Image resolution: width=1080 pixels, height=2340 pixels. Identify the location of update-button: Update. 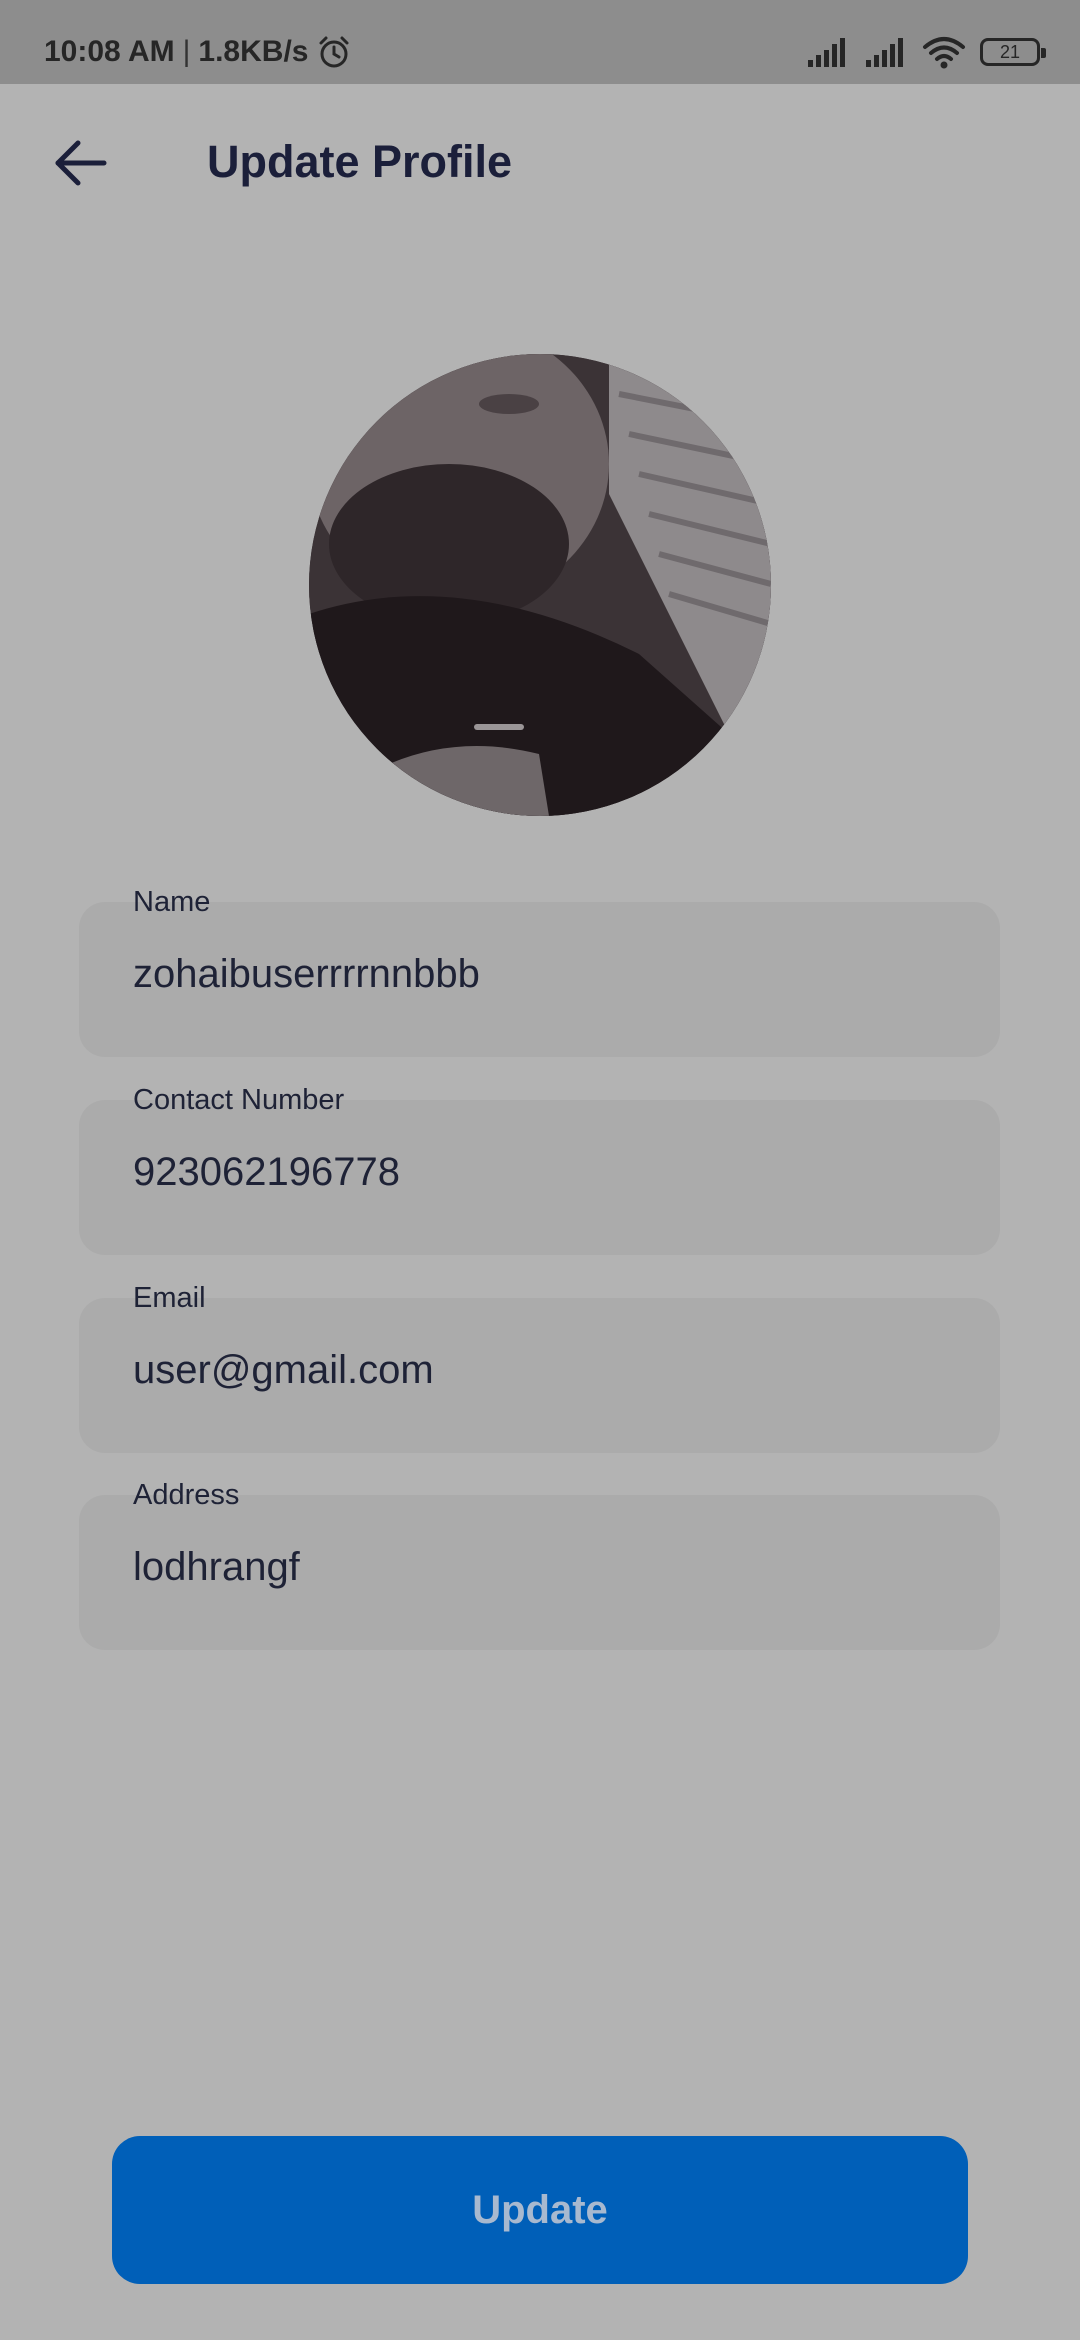
(540, 2210).